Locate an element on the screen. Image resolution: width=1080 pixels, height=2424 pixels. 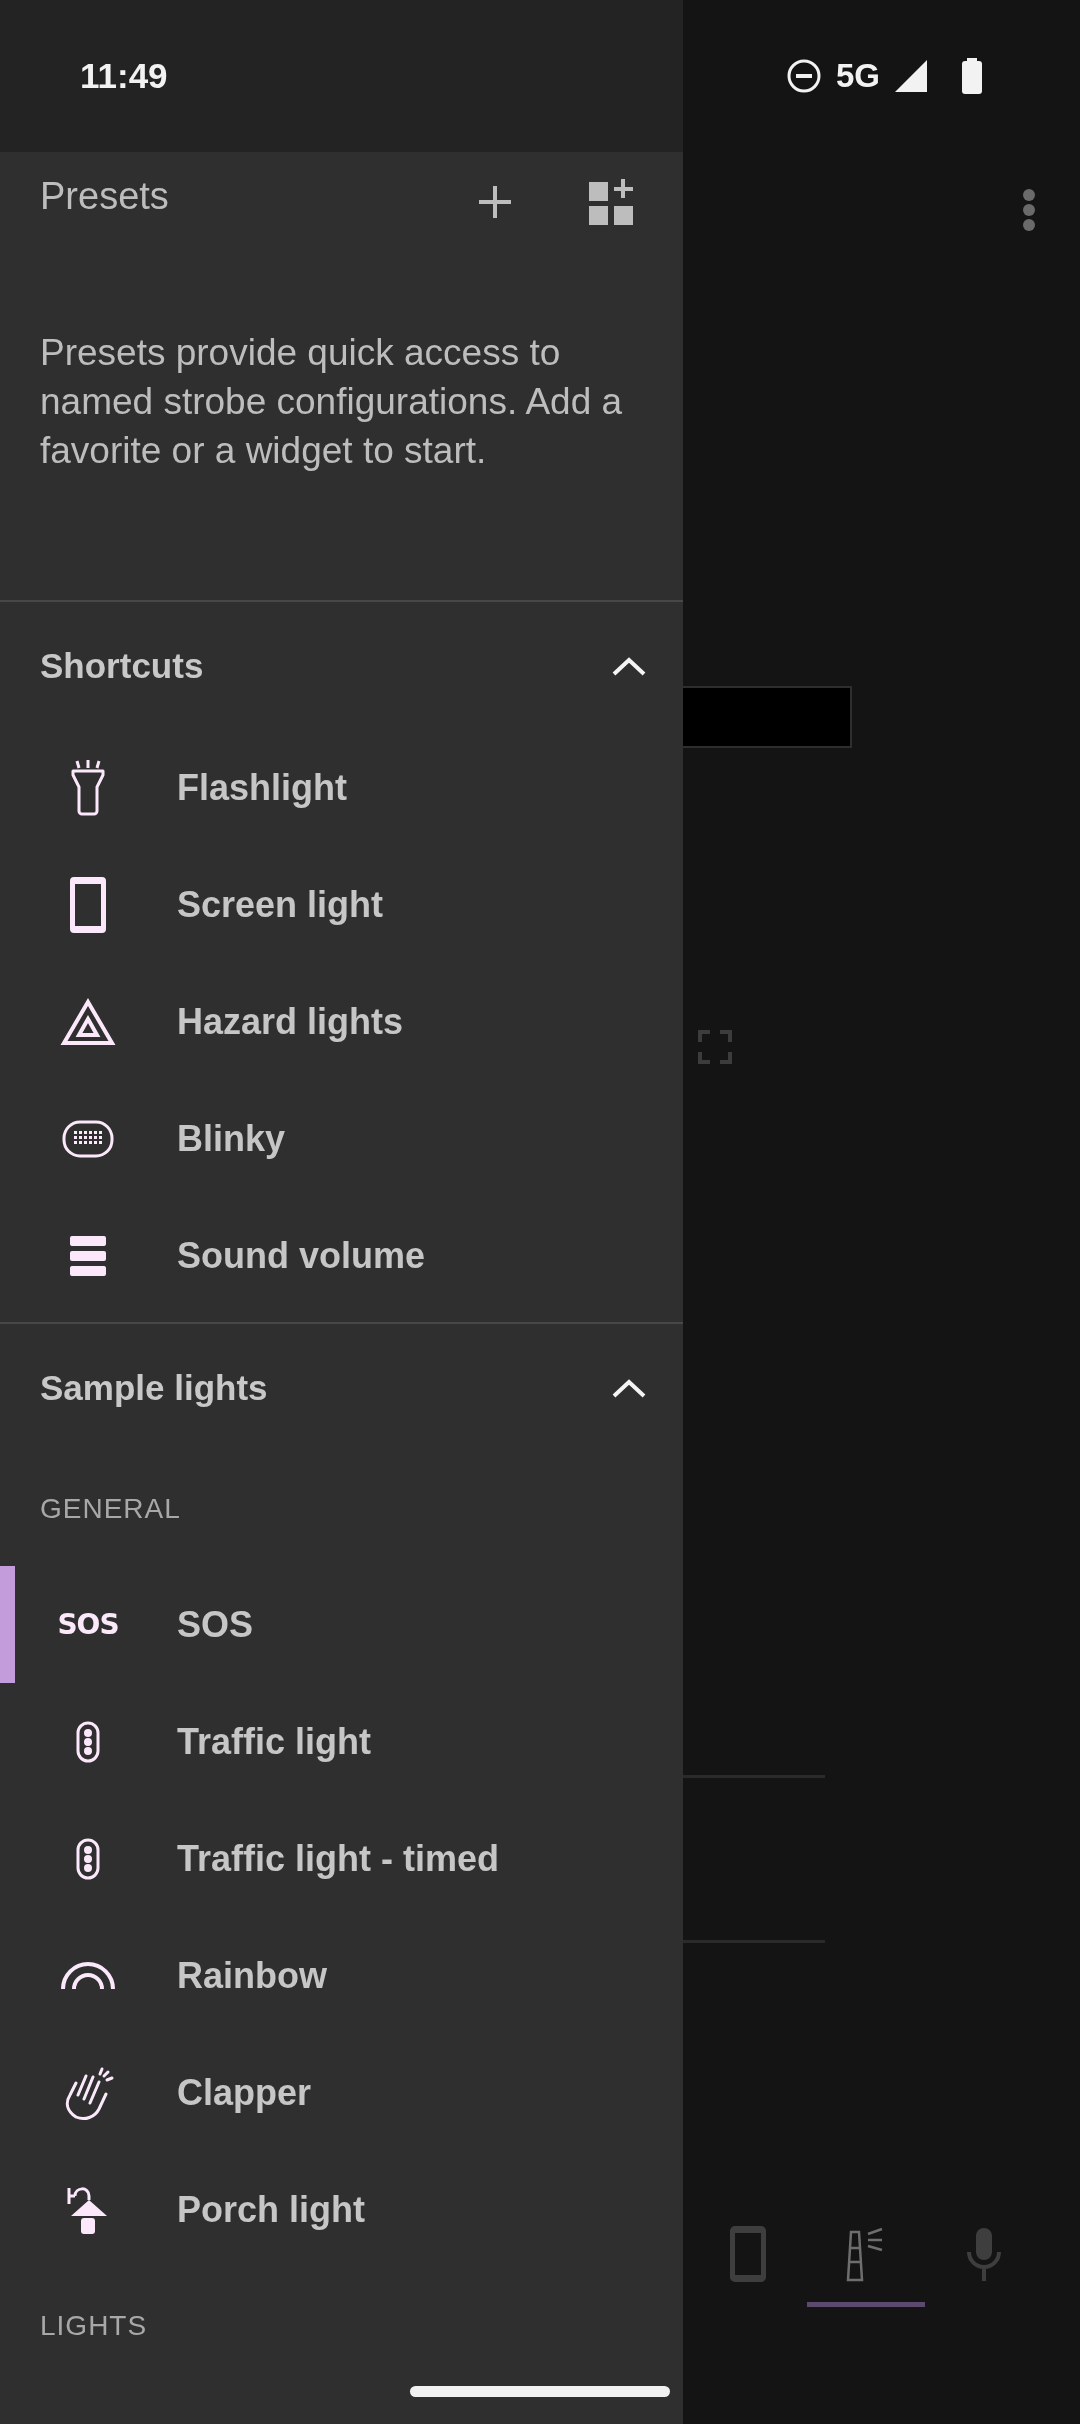
led-panel-icon is located at coordinates (88, 1138).